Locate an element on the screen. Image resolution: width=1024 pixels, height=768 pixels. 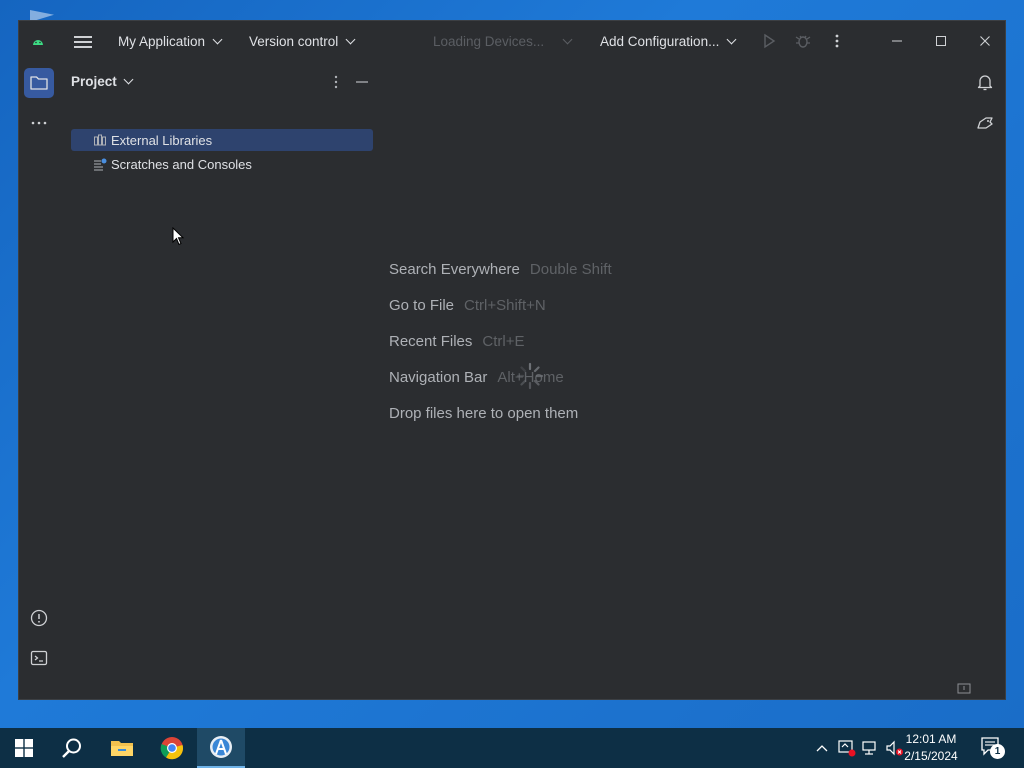
tray-overflow-chevron-icon is located at coordinates (822, 748).